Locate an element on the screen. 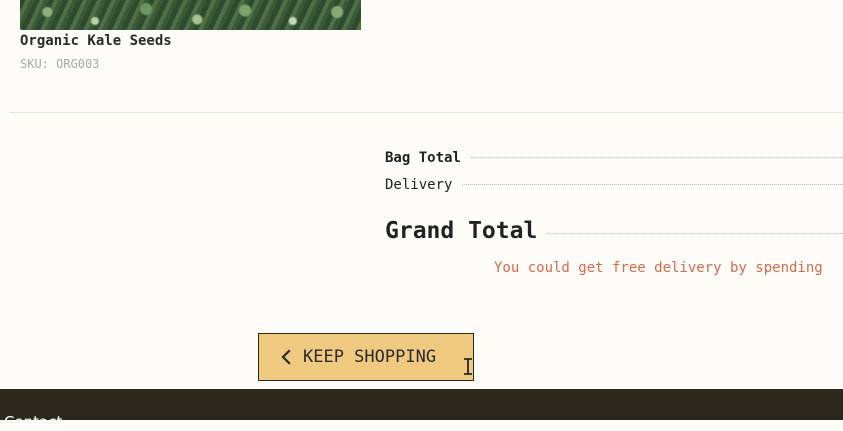 The height and width of the screenshot is (431, 843). footer-heading: Contact is located at coordinates (33, 422).